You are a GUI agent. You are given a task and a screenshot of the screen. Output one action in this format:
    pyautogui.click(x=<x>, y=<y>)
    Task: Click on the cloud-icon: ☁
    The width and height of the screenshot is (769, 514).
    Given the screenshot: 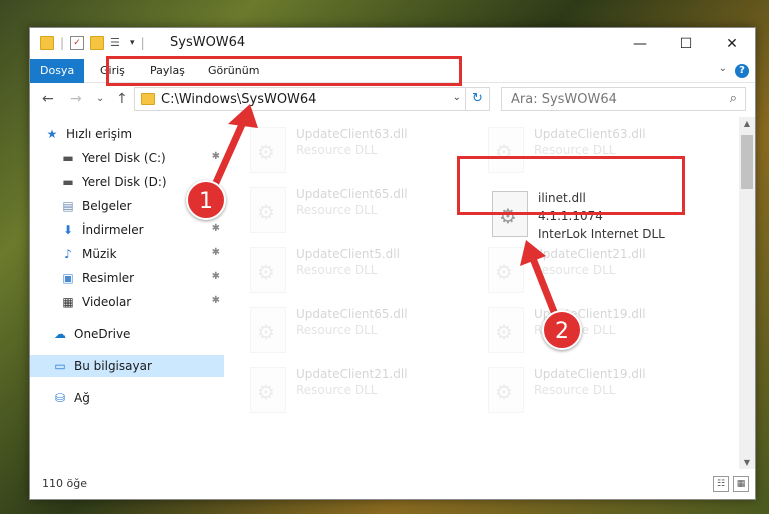 What is the action you would take?
    pyautogui.click(x=60, y=334)
    